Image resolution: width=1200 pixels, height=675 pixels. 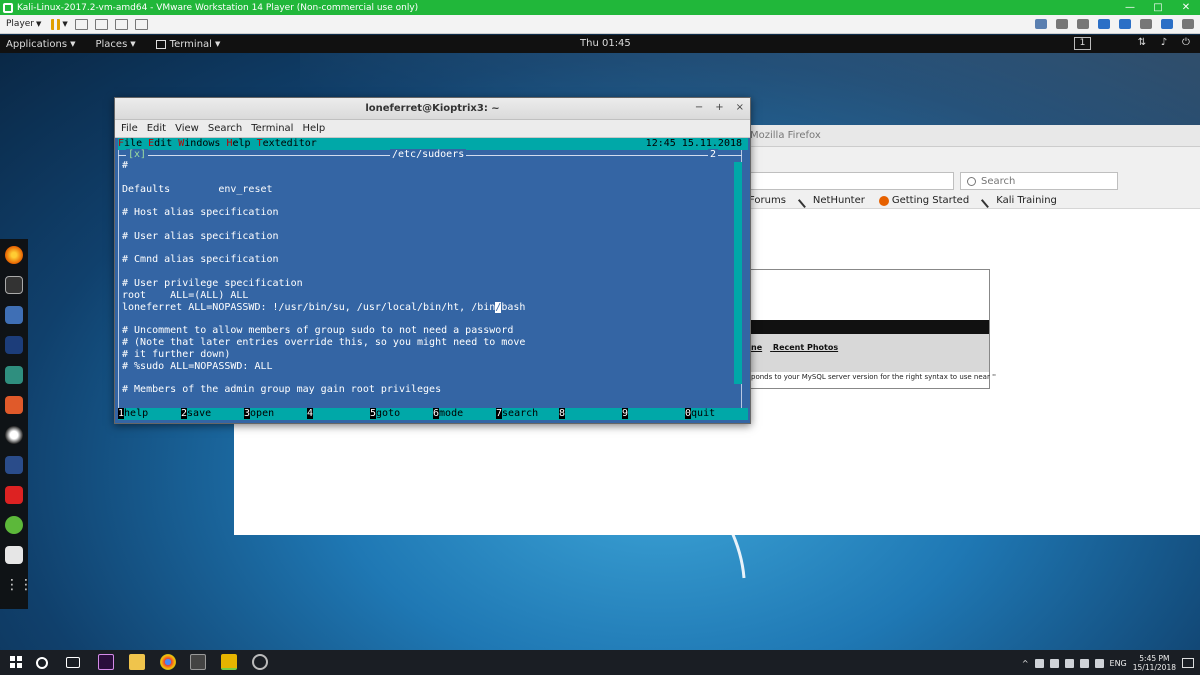 What do you see at coordinates (740, 107) in the screenshot?
I see `terminal-close-button: ×` at bounding box center [740, 107].